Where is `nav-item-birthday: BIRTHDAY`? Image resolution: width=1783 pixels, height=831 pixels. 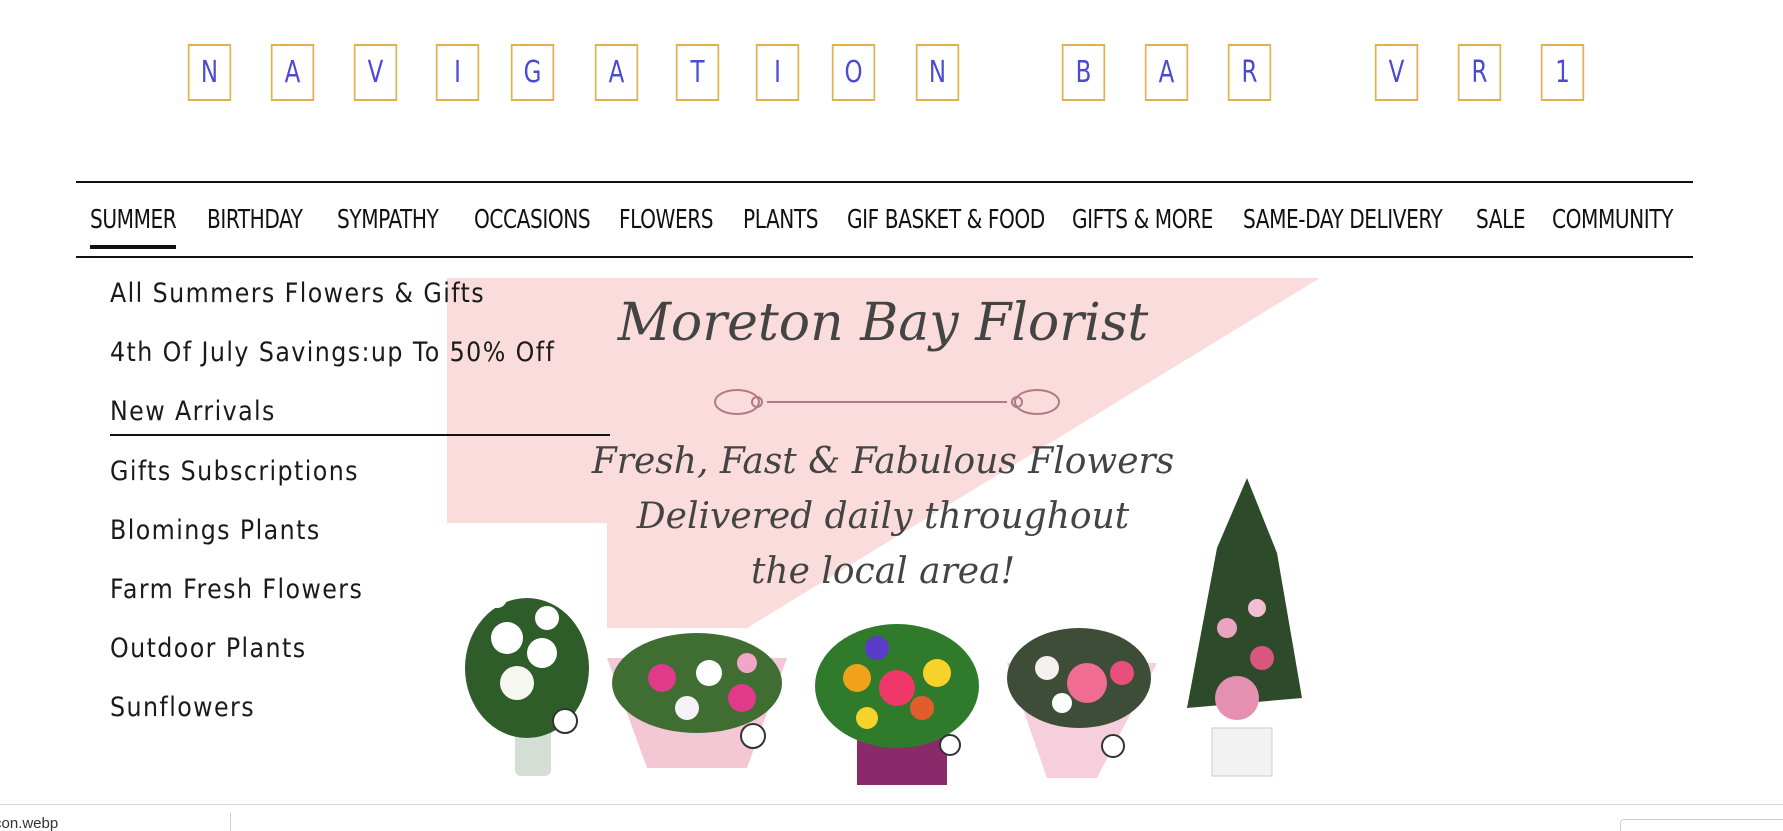
nav-item-birthday: BIRTHDAY is located at coordinates (255, 222).